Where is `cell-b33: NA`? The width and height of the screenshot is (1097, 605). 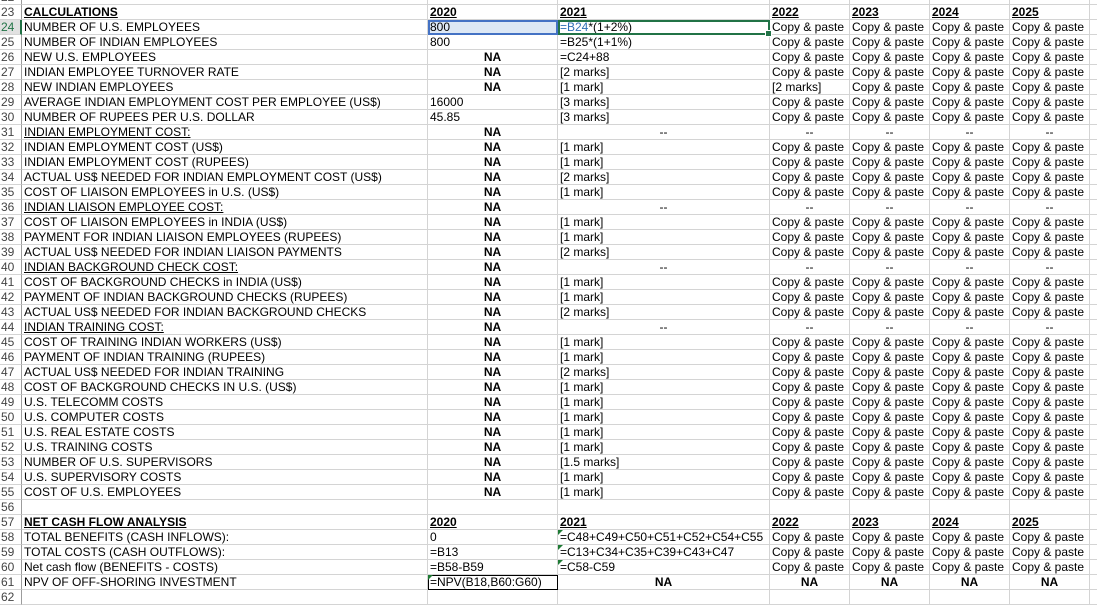 cell-b33: NA is located at coordinates (493, 162).